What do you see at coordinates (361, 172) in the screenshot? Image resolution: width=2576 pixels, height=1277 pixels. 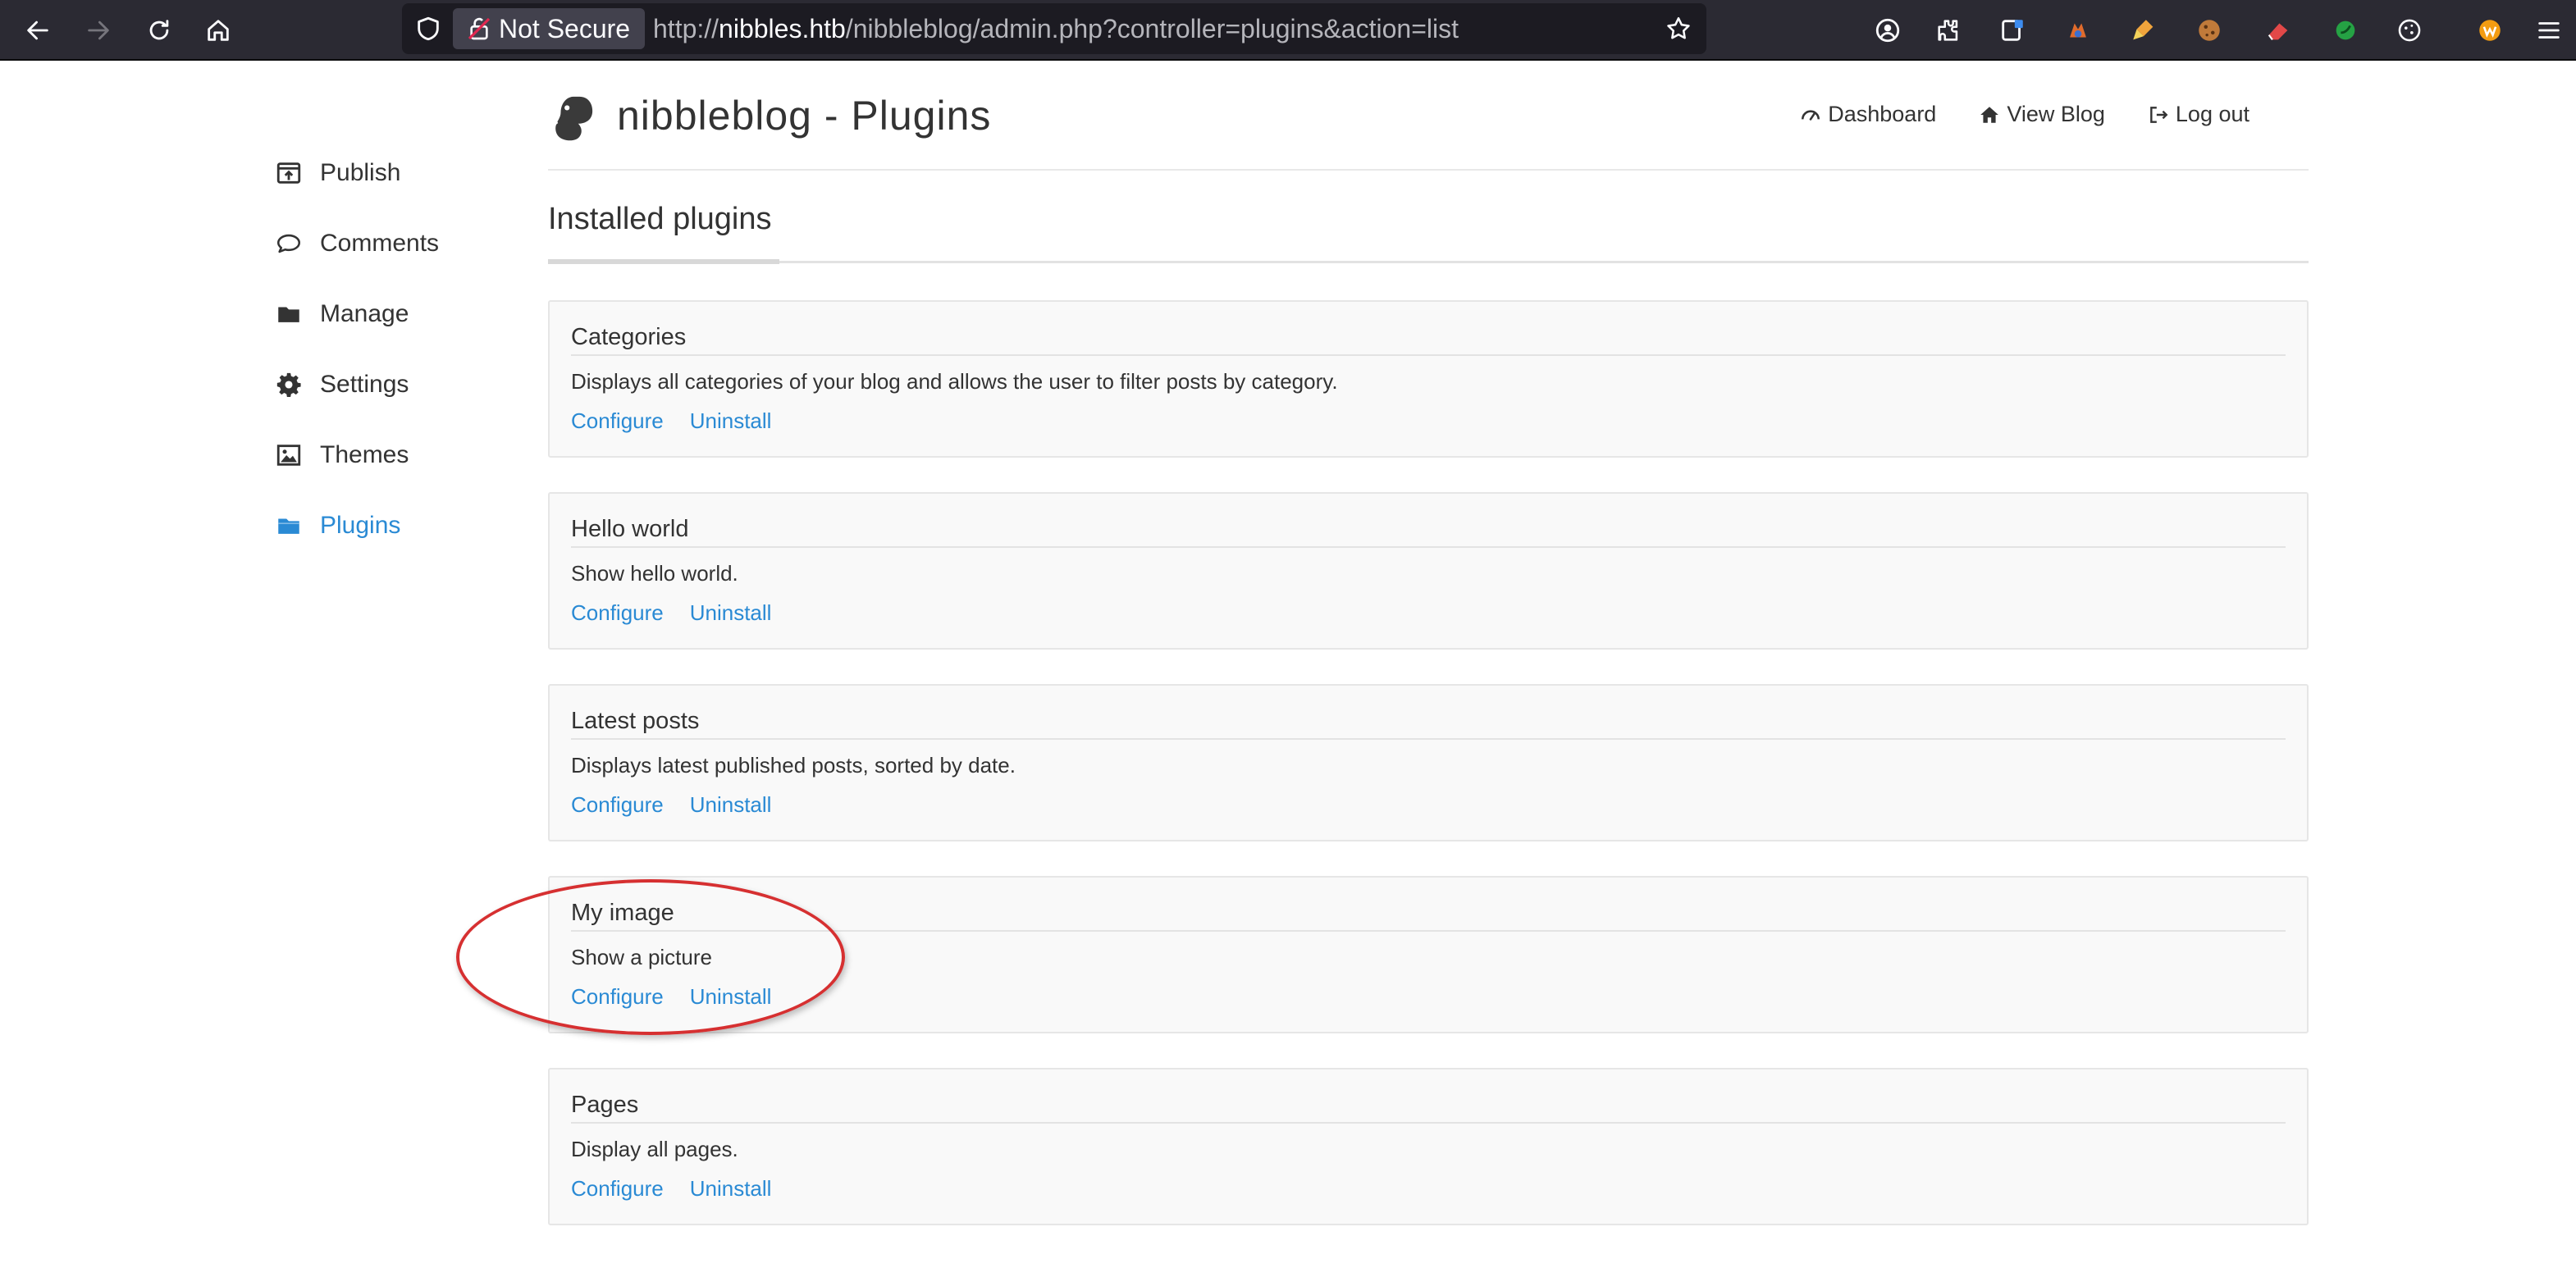 I see `sidebar-item-label: Publish` at bounding box center [361, 172].